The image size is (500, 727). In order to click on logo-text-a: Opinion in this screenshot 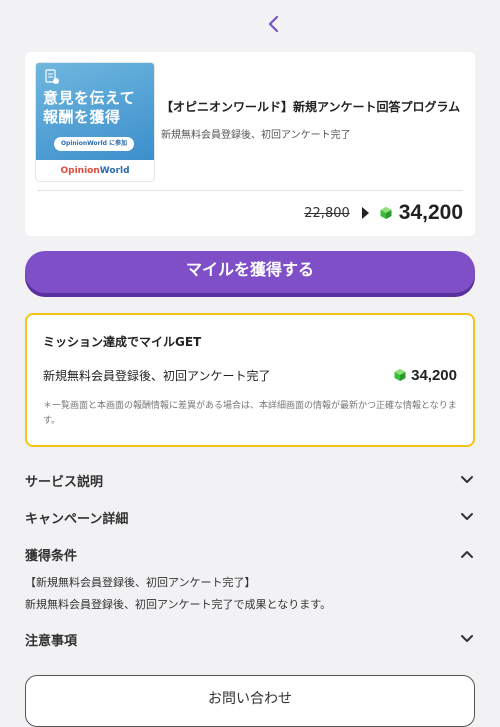, I will do `click(80, 171)`.